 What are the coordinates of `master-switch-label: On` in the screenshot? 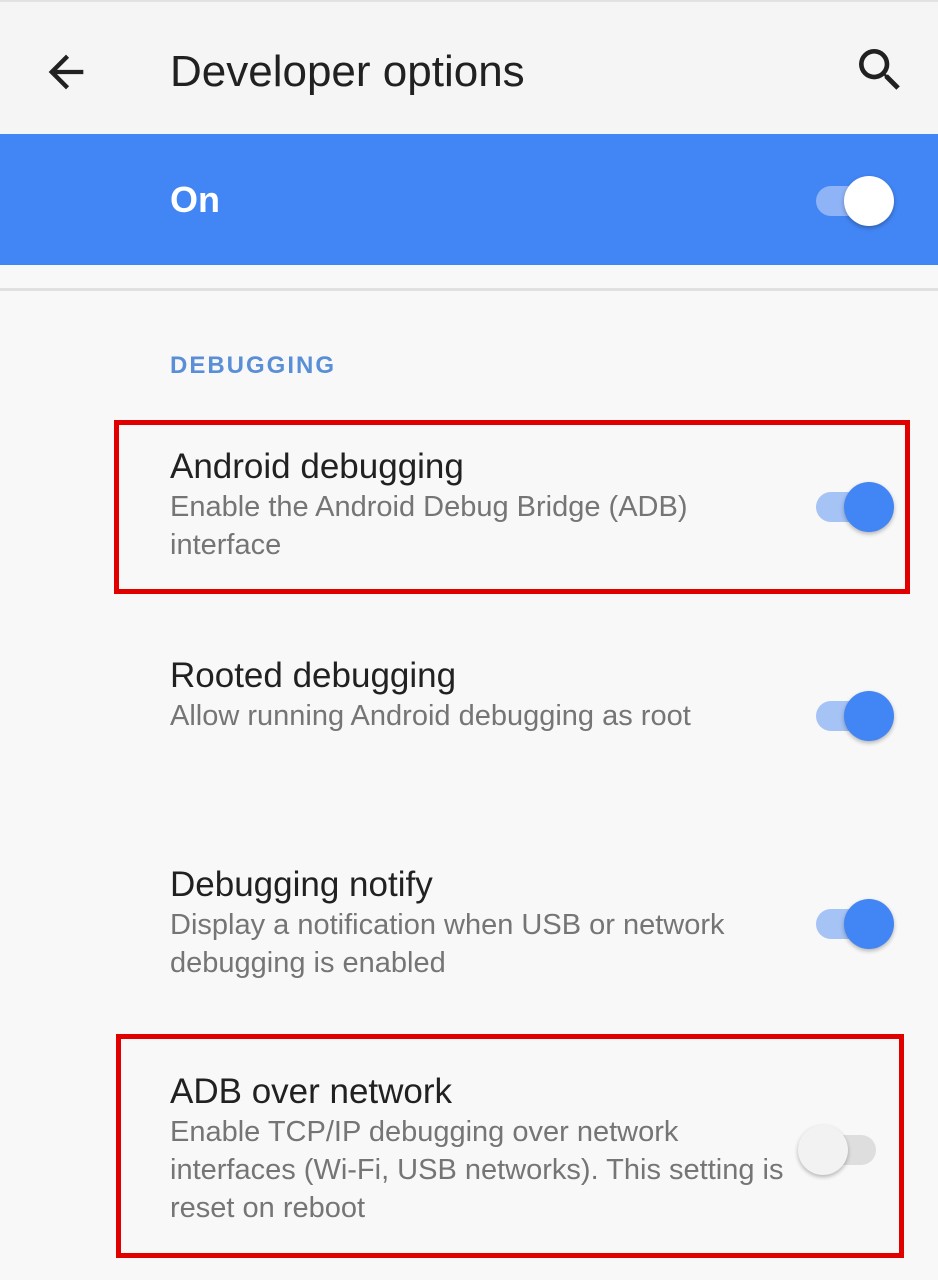 It's located at (195, 199).